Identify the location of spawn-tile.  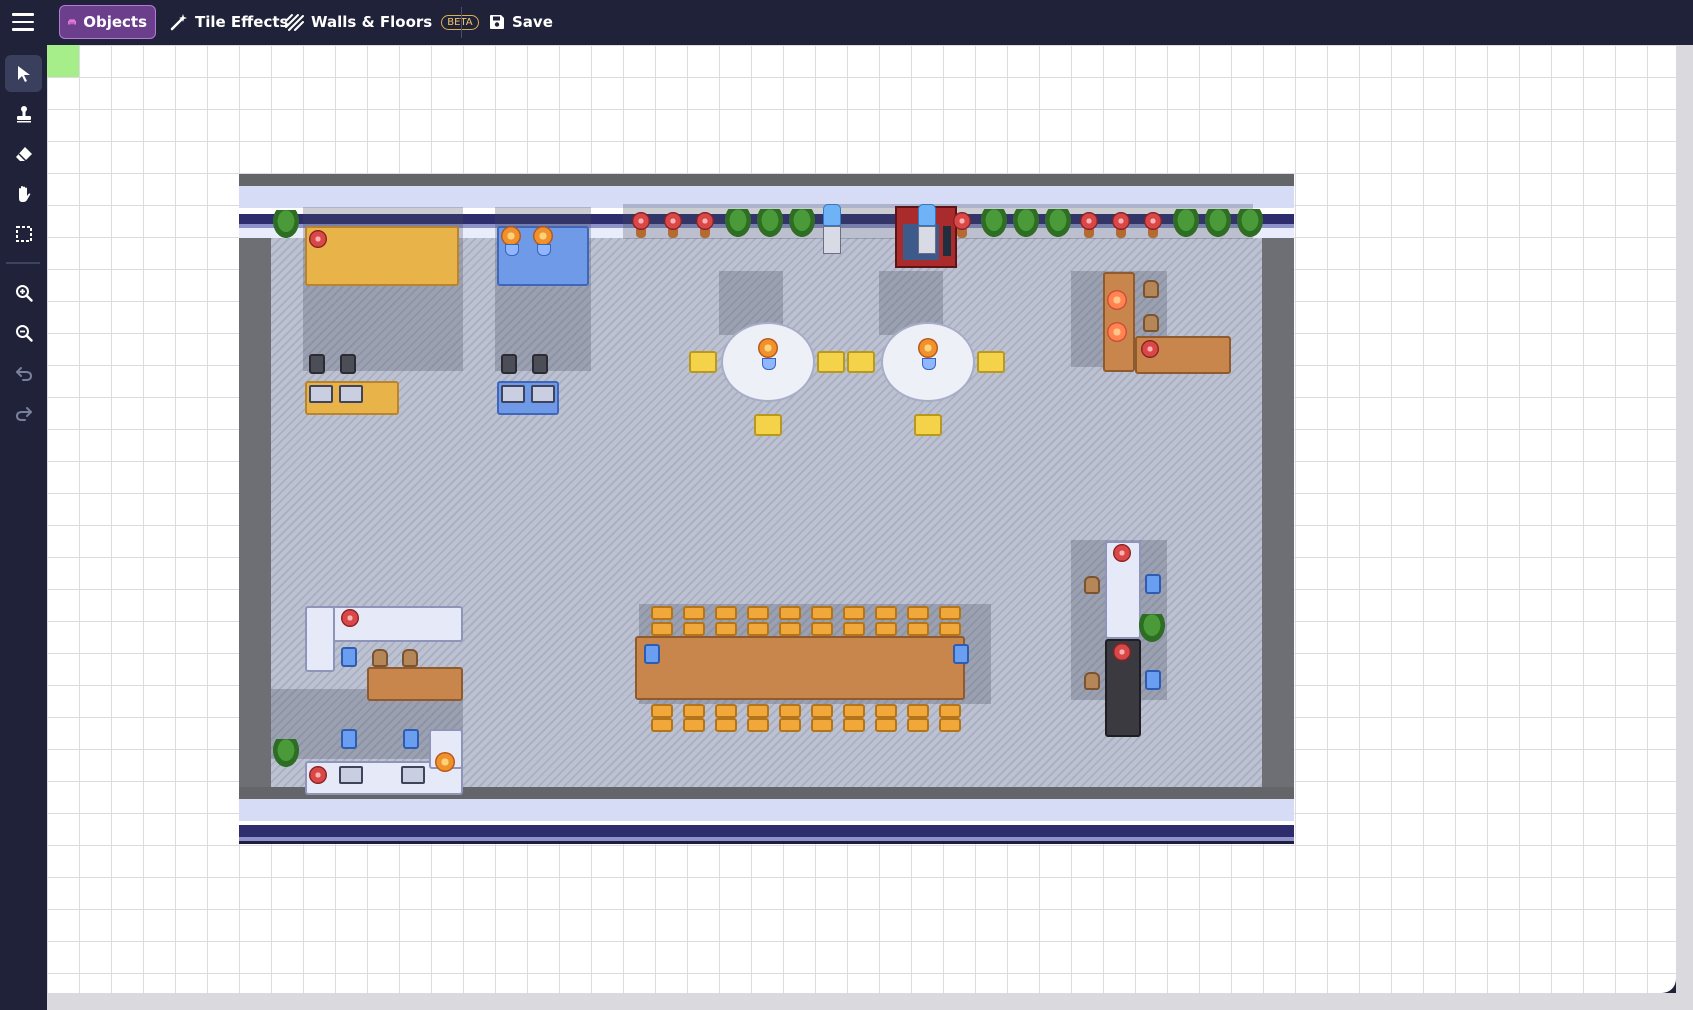
(63, 61).